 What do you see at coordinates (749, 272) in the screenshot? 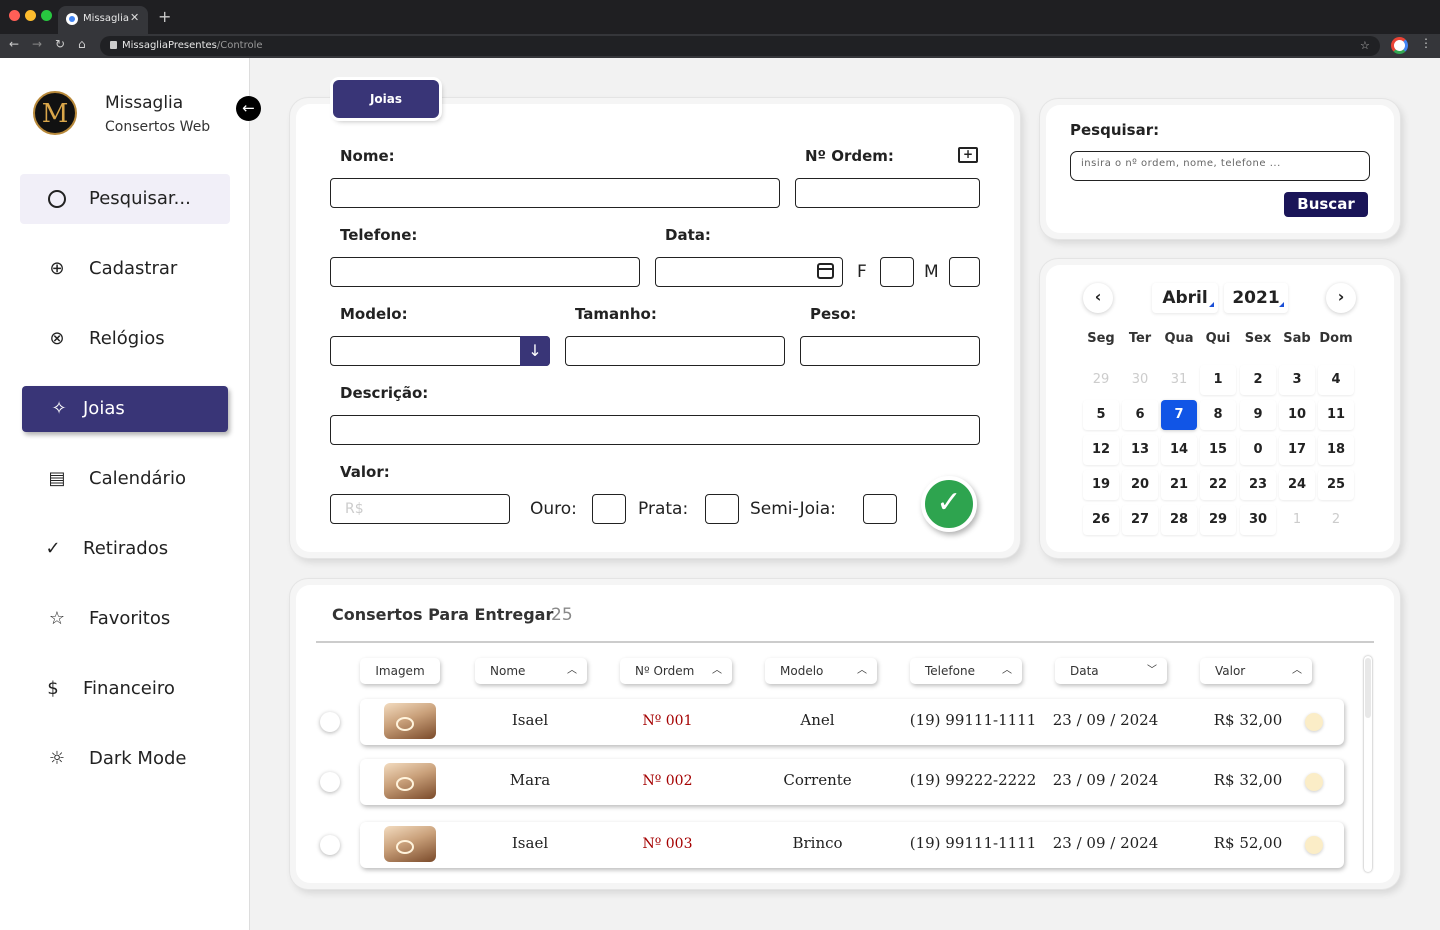
I see `data-input` at bounding box center [749, 272].